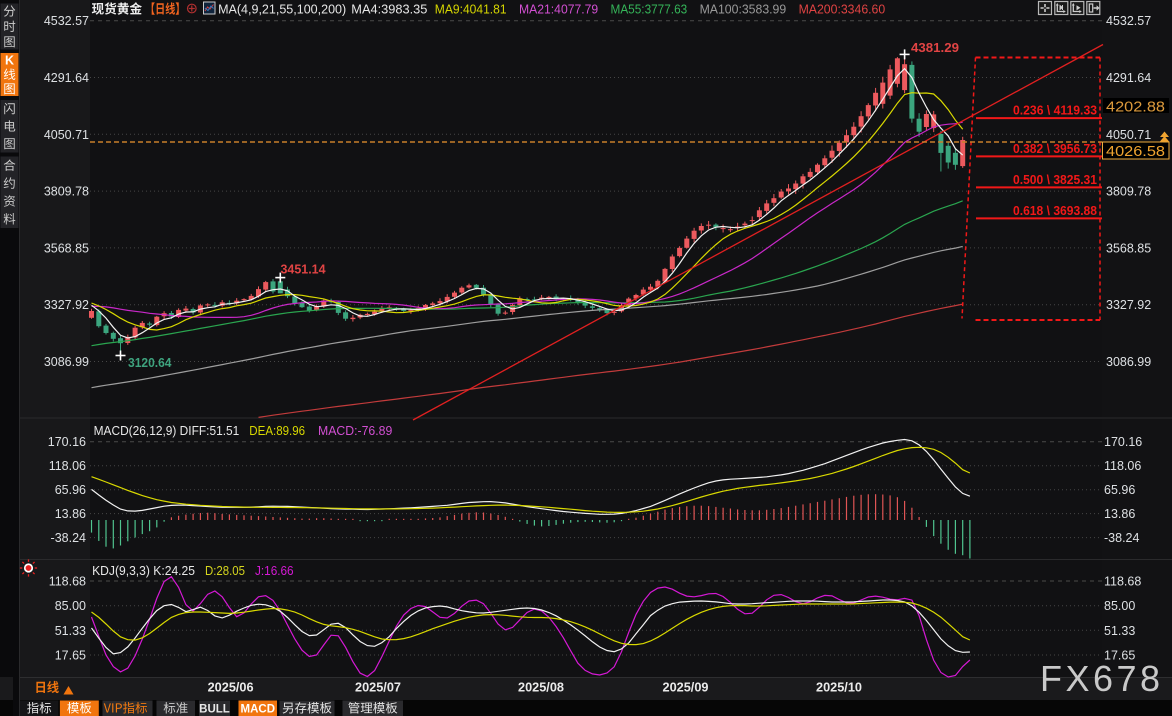 Image resolution: width=1172 pixels, height=716 pixels. What do you see at coordinates (839, 687) in the screenshot?
I see `svg-text: 2025/10` at bounding box center [839, 687].